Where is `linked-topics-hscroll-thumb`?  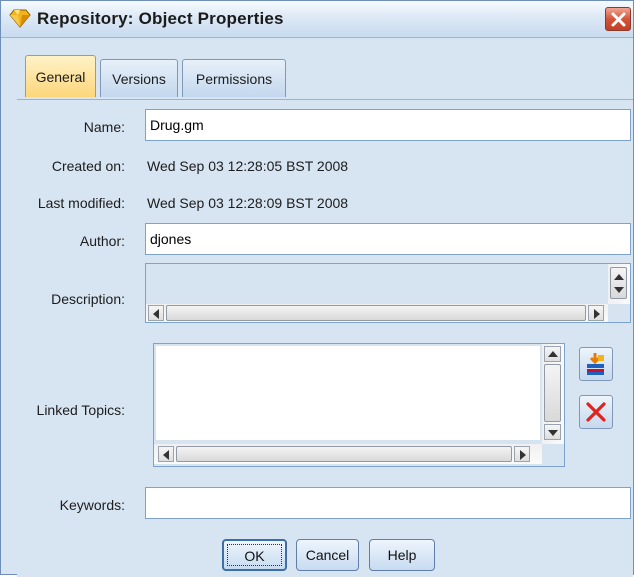 linked-topics-hscroll-thumb is located at coordinates (344, 454).